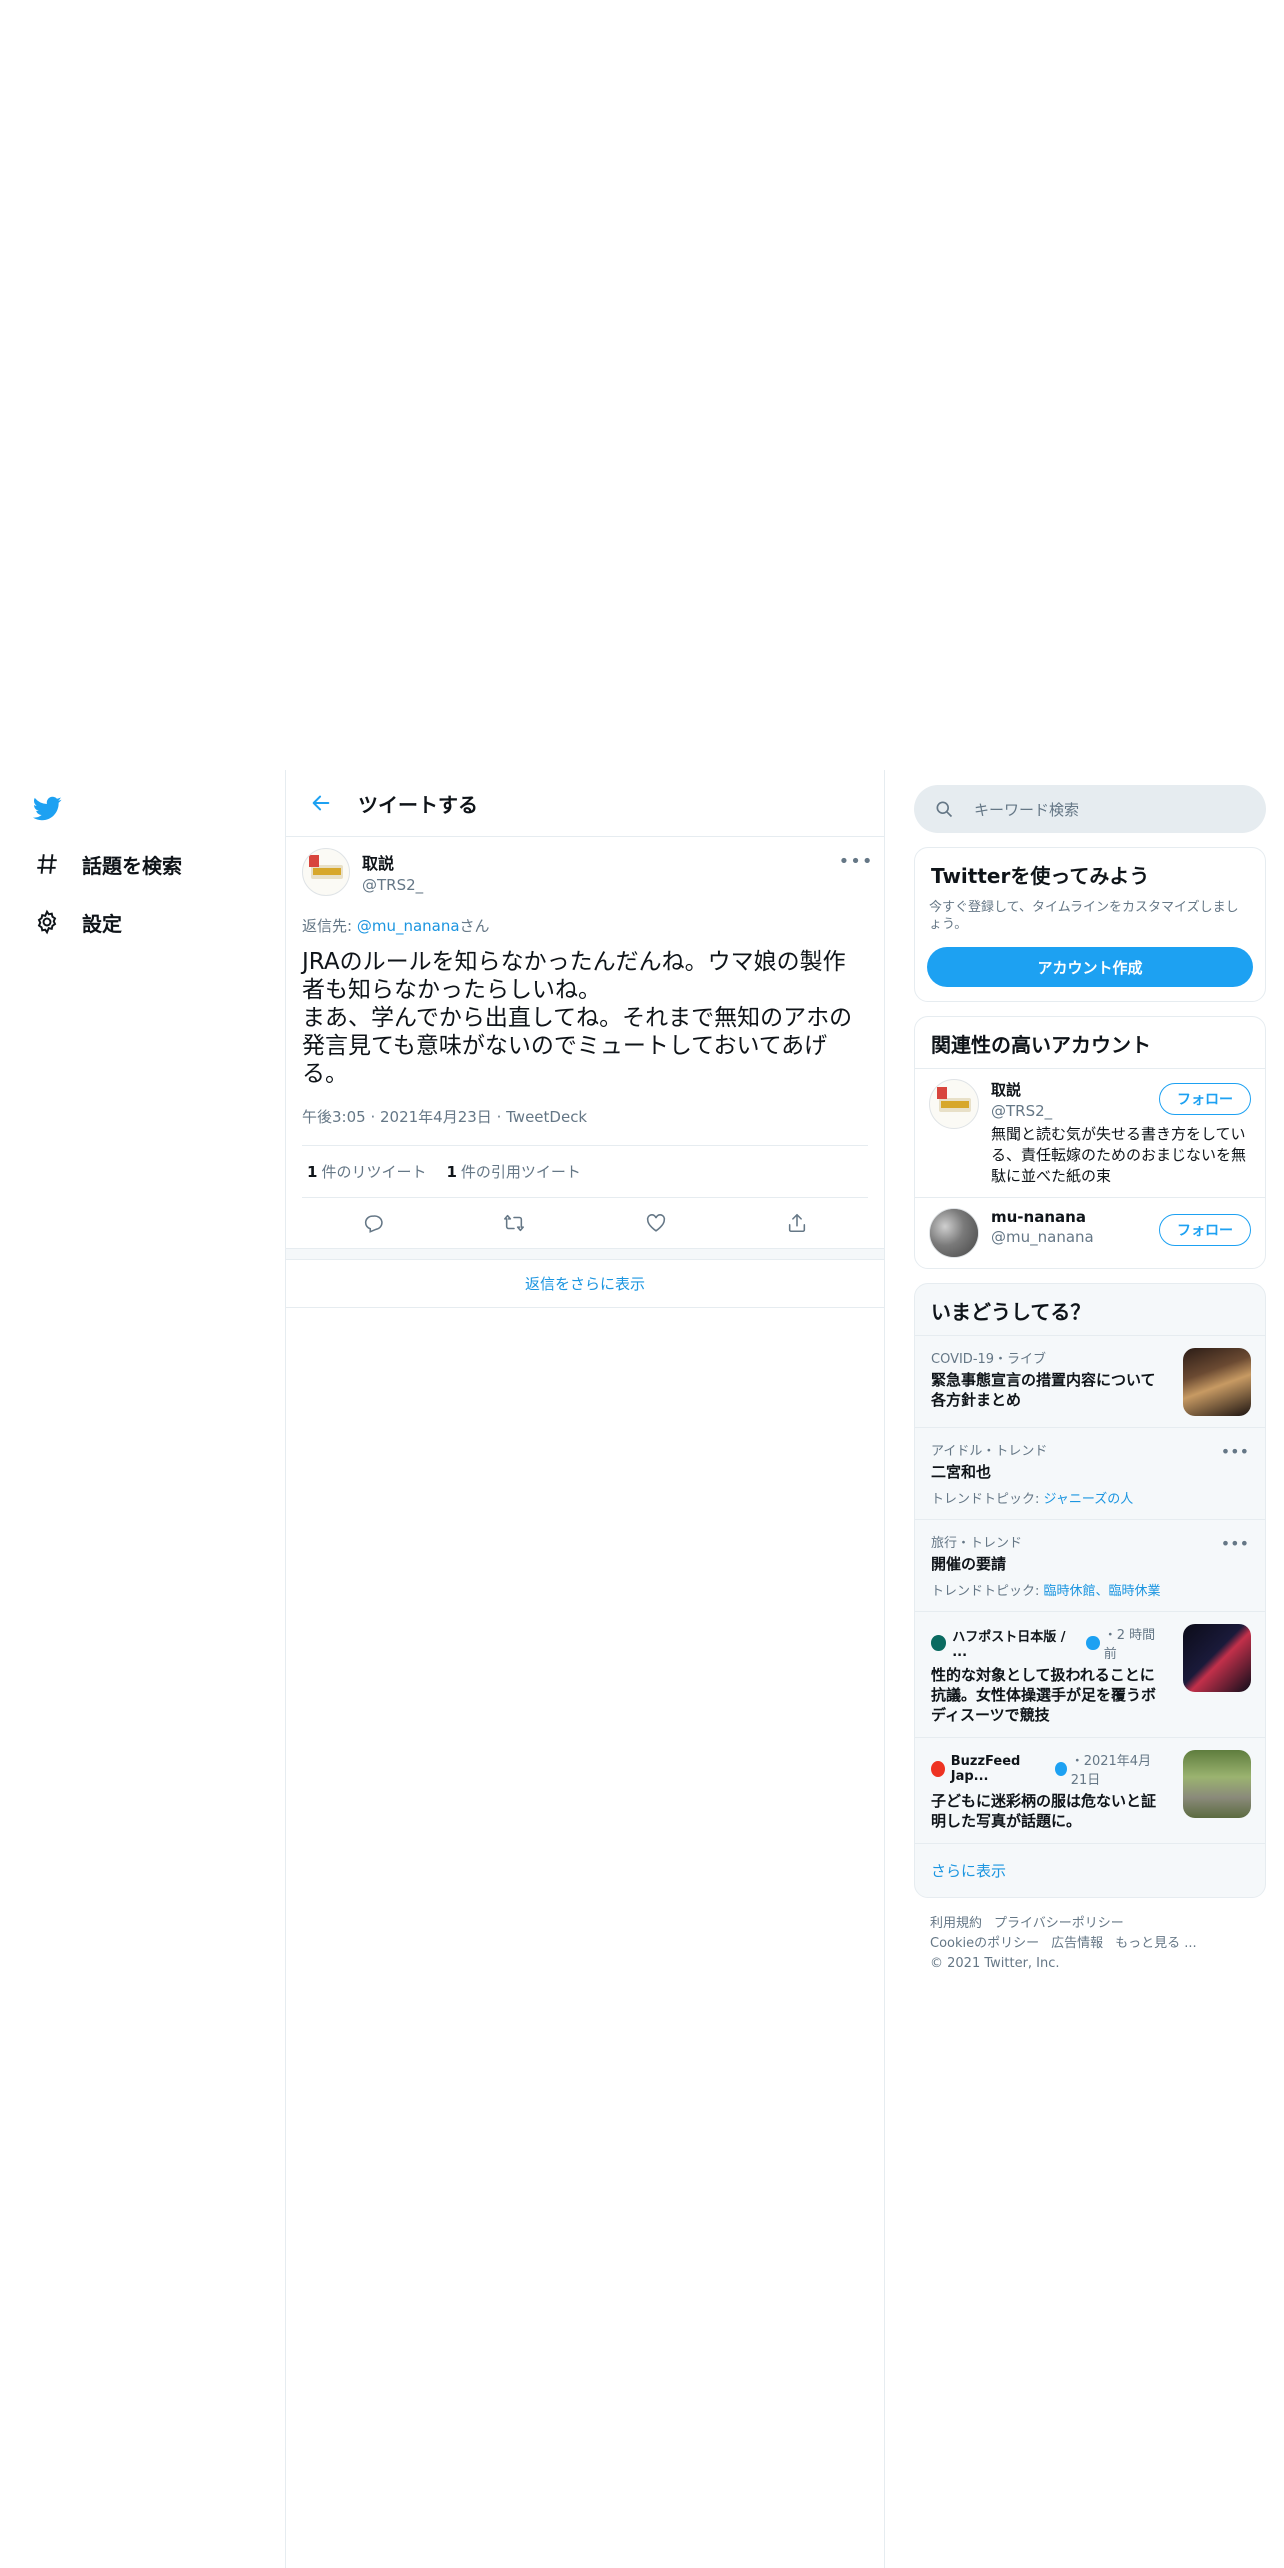 Image resolution: width=1284 pixels, height=2568 pixels. I want to click on search-input: キーワード検索, so click(1026, 809).